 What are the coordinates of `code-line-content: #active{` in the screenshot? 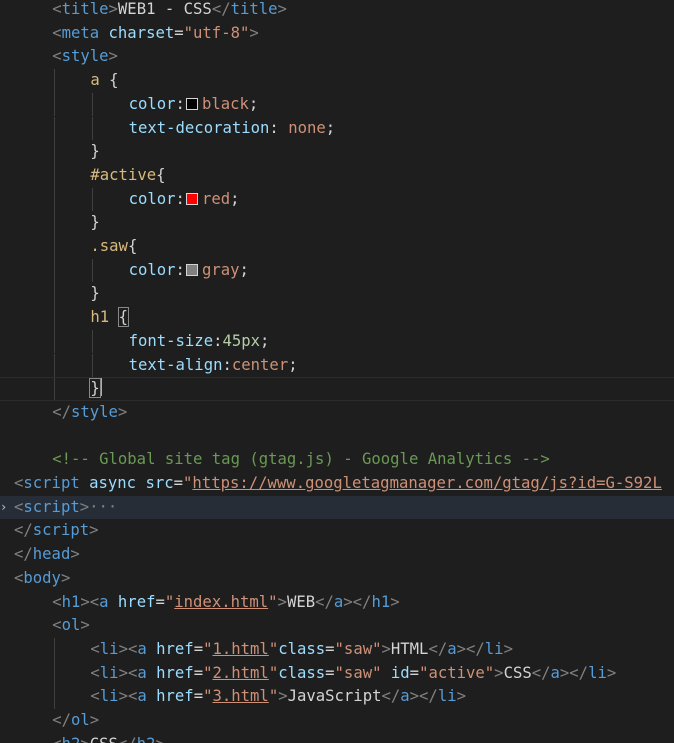 It's located at (127, 176).